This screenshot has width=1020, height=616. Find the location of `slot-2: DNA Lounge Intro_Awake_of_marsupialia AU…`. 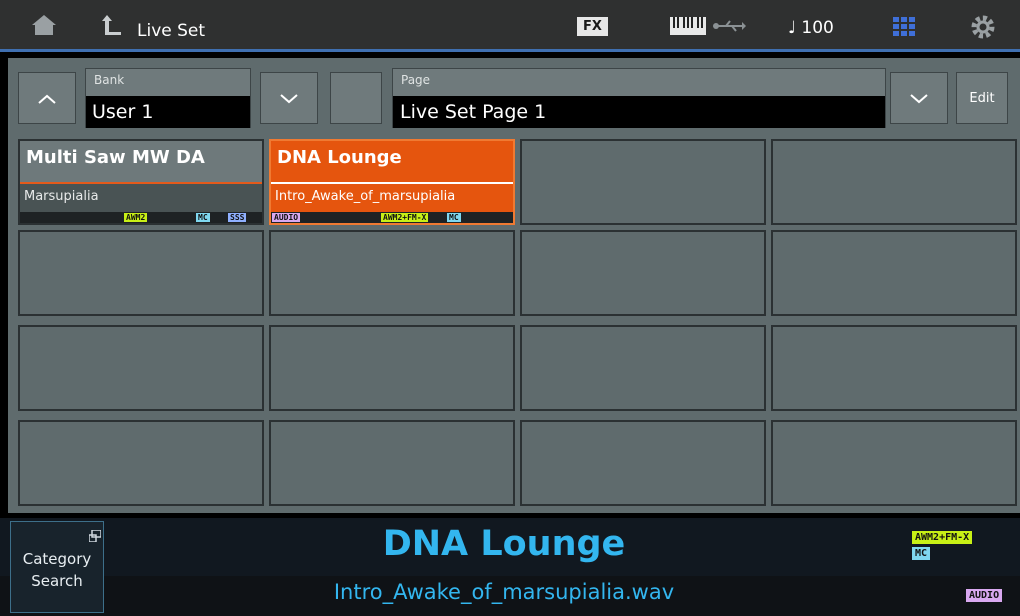

slot-2: DNA Lounge Intro_Awake_of_marsupialia AU… is located at coordinates (392, 182).